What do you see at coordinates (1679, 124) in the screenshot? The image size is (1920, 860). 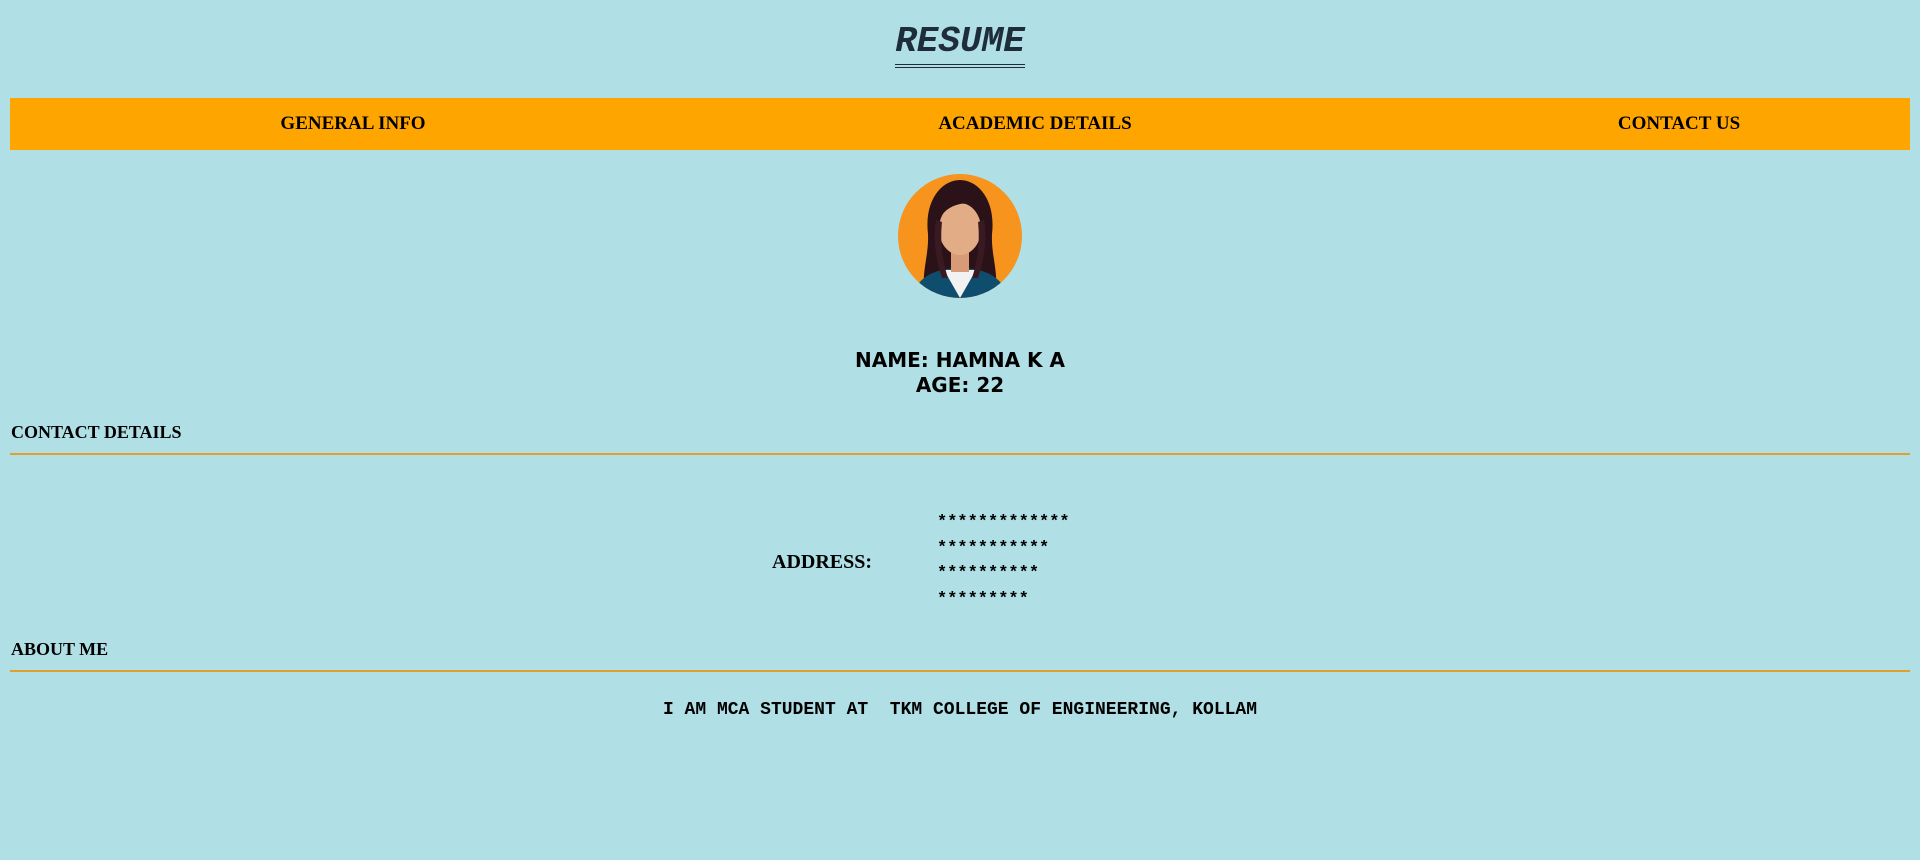 I see `nav-contact-us: CONTACT US` at bounding box center [1679, 124].